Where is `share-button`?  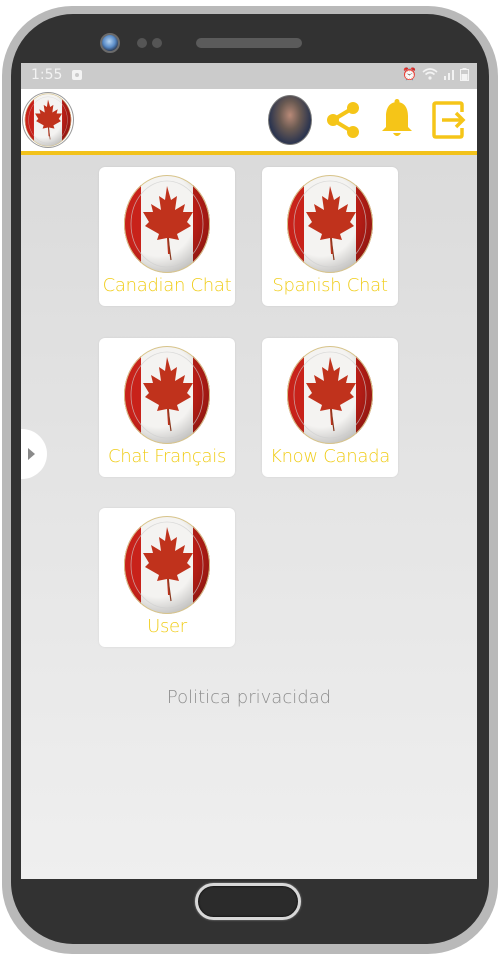 share-button is located at coordinates (343, 120).